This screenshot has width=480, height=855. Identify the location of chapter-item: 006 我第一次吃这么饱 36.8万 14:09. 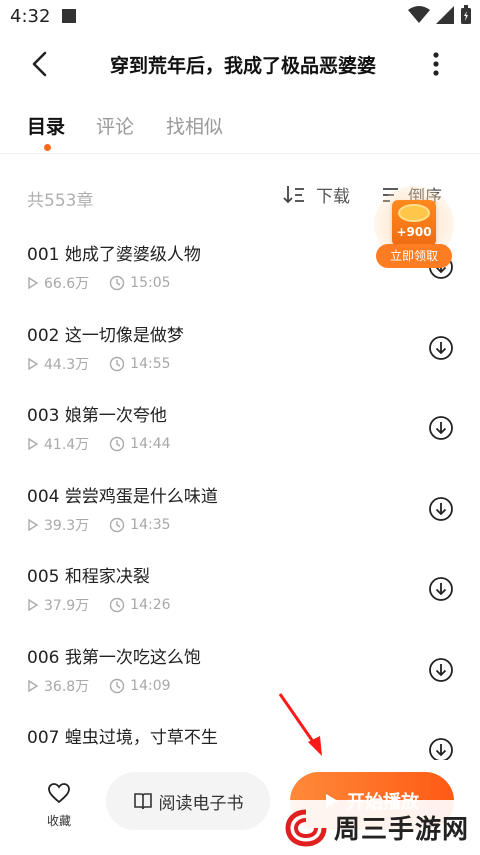
(240, 675).